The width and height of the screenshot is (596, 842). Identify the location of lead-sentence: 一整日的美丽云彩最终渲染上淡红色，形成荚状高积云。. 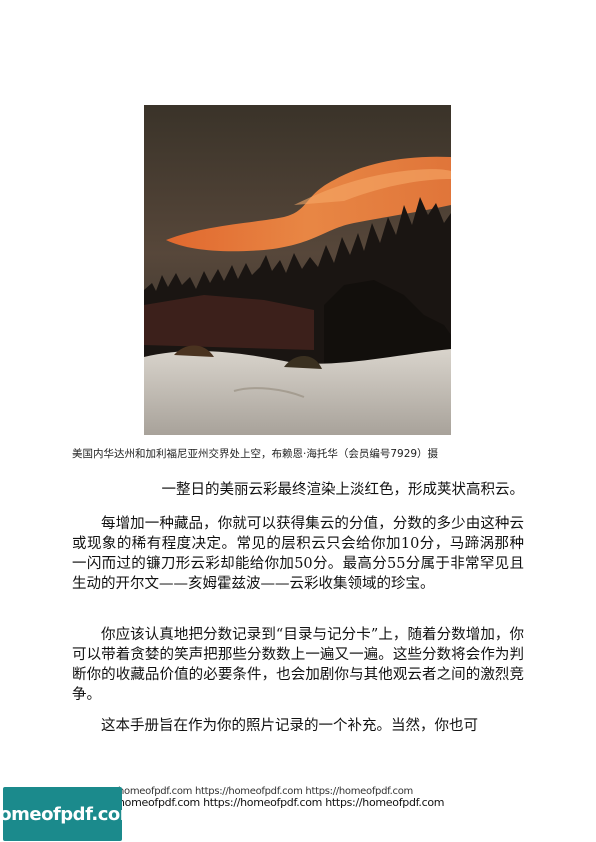
(343, 490).